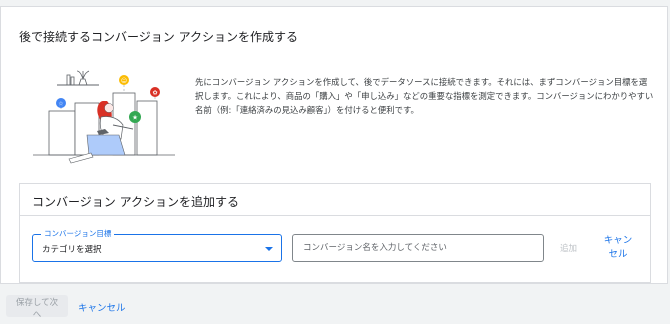 The image size is (670, 324). What do you see at coordinates (157, 245) in the screenshot?
I see `conversion-goal-select: コンバージョン目標 カテゴリを選択` at bounding box center [157, 245].